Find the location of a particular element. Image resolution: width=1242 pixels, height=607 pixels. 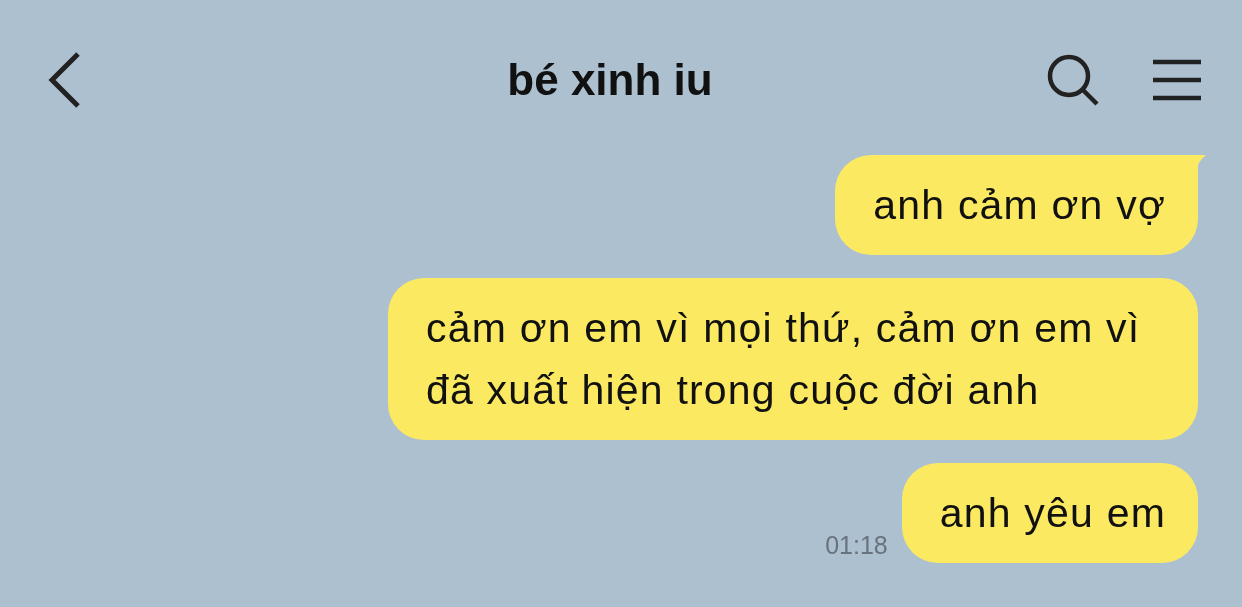

search-icon is located at coordinates (1073, 80).